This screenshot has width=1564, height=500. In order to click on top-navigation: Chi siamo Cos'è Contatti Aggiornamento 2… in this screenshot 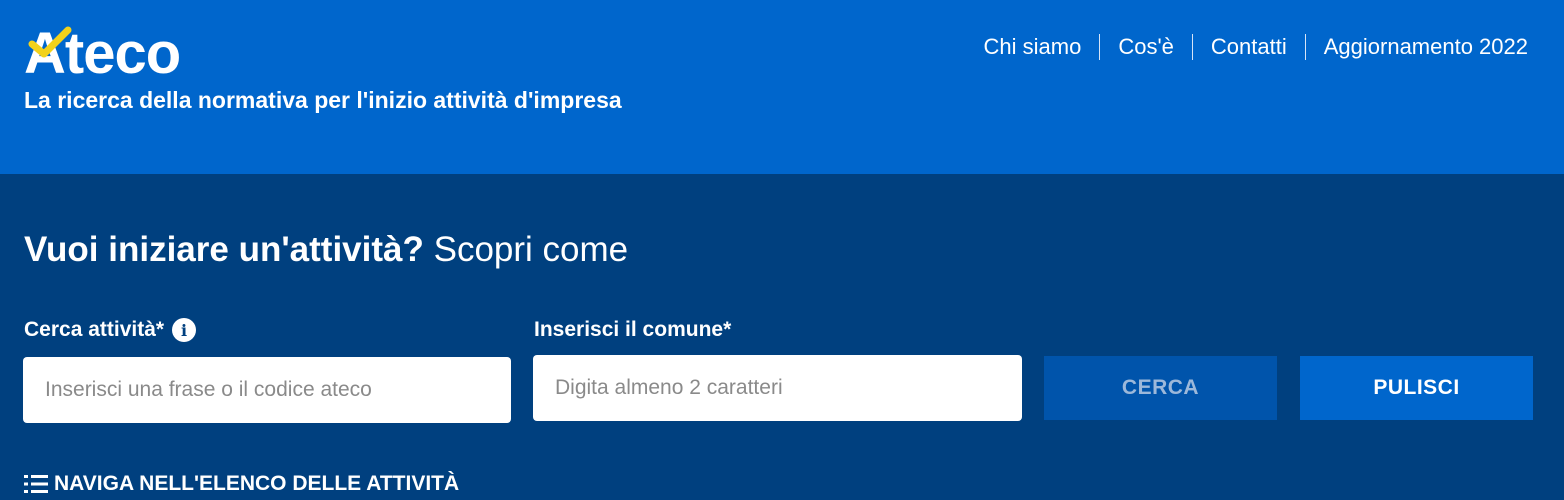, I will do `click(1247, 47)`.